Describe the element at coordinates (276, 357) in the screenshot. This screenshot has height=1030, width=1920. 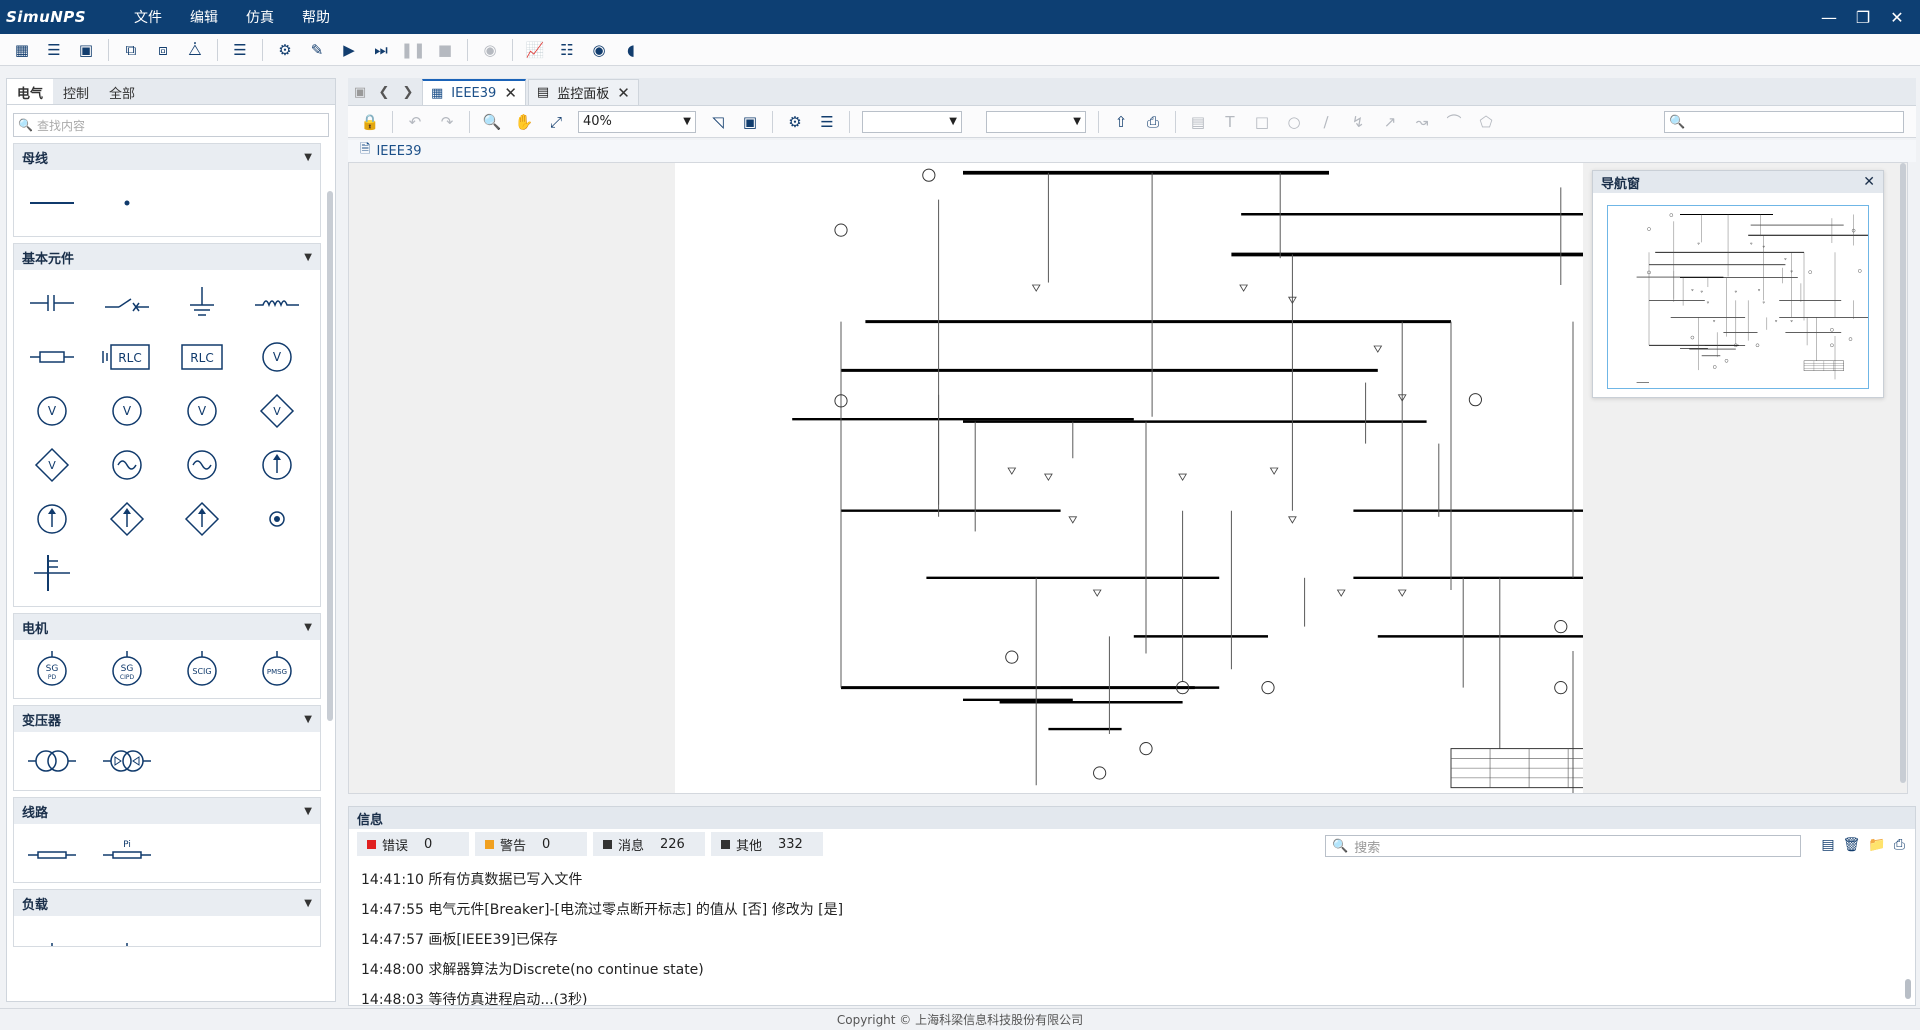
I see `ac-voltage-source-component: V` at that location.